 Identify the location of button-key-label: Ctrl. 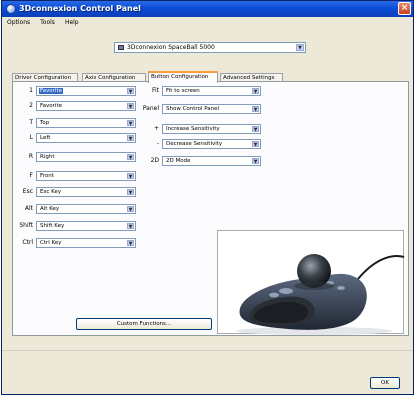
(27, 242).